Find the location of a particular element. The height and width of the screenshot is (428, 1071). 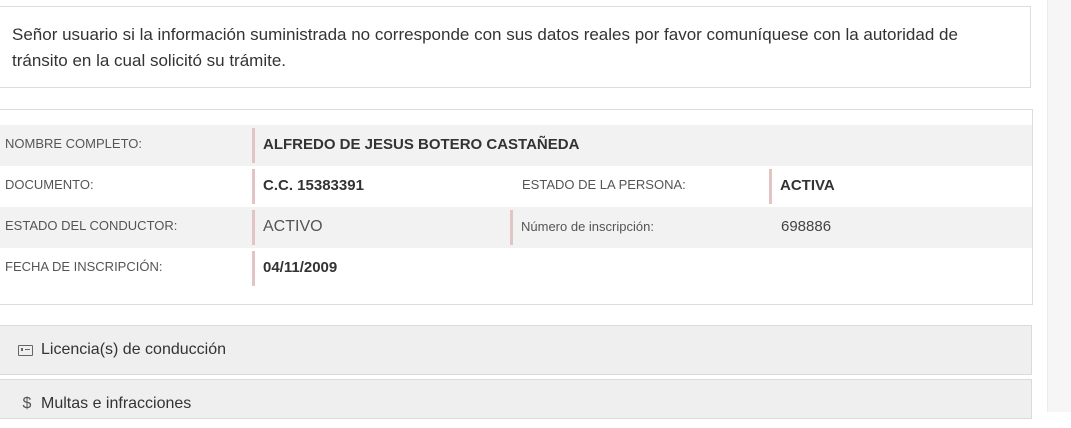

id-card-icon is located at coordinates (25, 350).